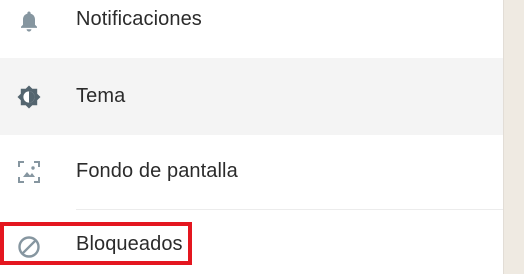 The width and height of the screenshot is (524, 274). Describe the element at coordinates (101, 96) in the screenshot. I see `theme-label: Tema` at that location.